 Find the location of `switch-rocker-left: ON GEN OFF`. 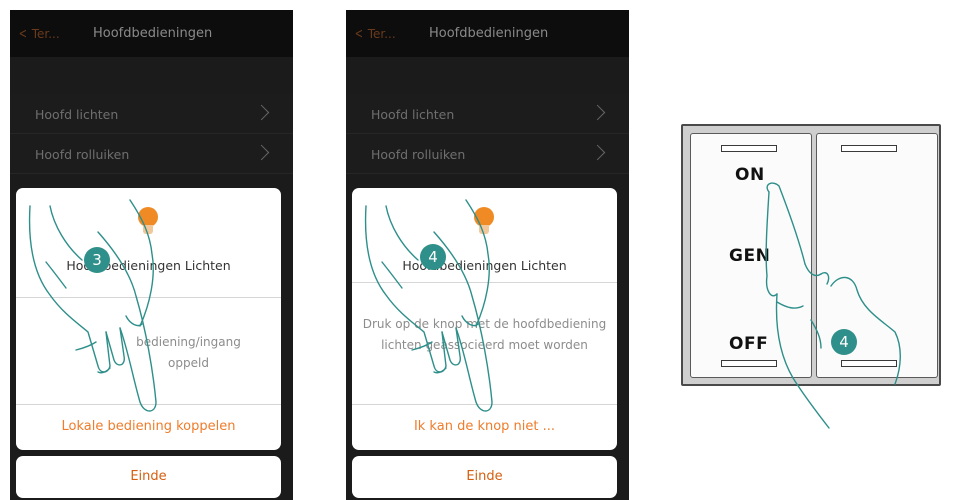

switch-rocker-left: ON GEN OFF is located at coordinates (751, 255).